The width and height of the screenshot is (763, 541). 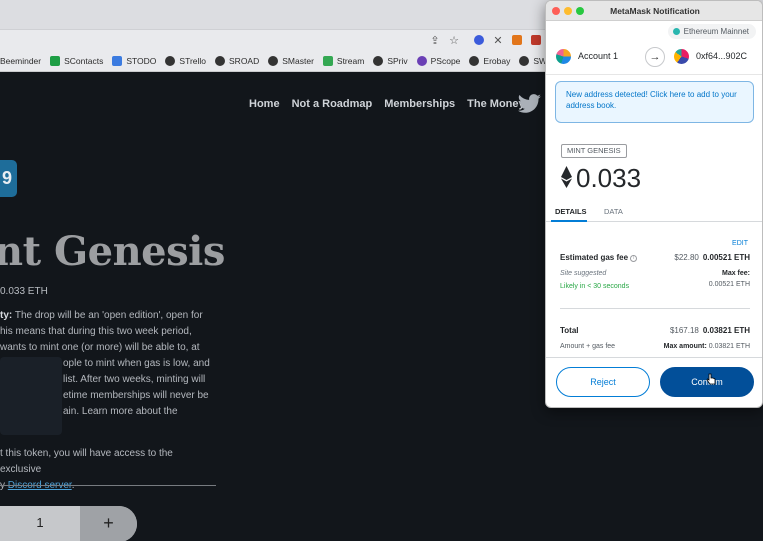 I want to click on bookmark-label: SPriv, so click(x=397, y=61).